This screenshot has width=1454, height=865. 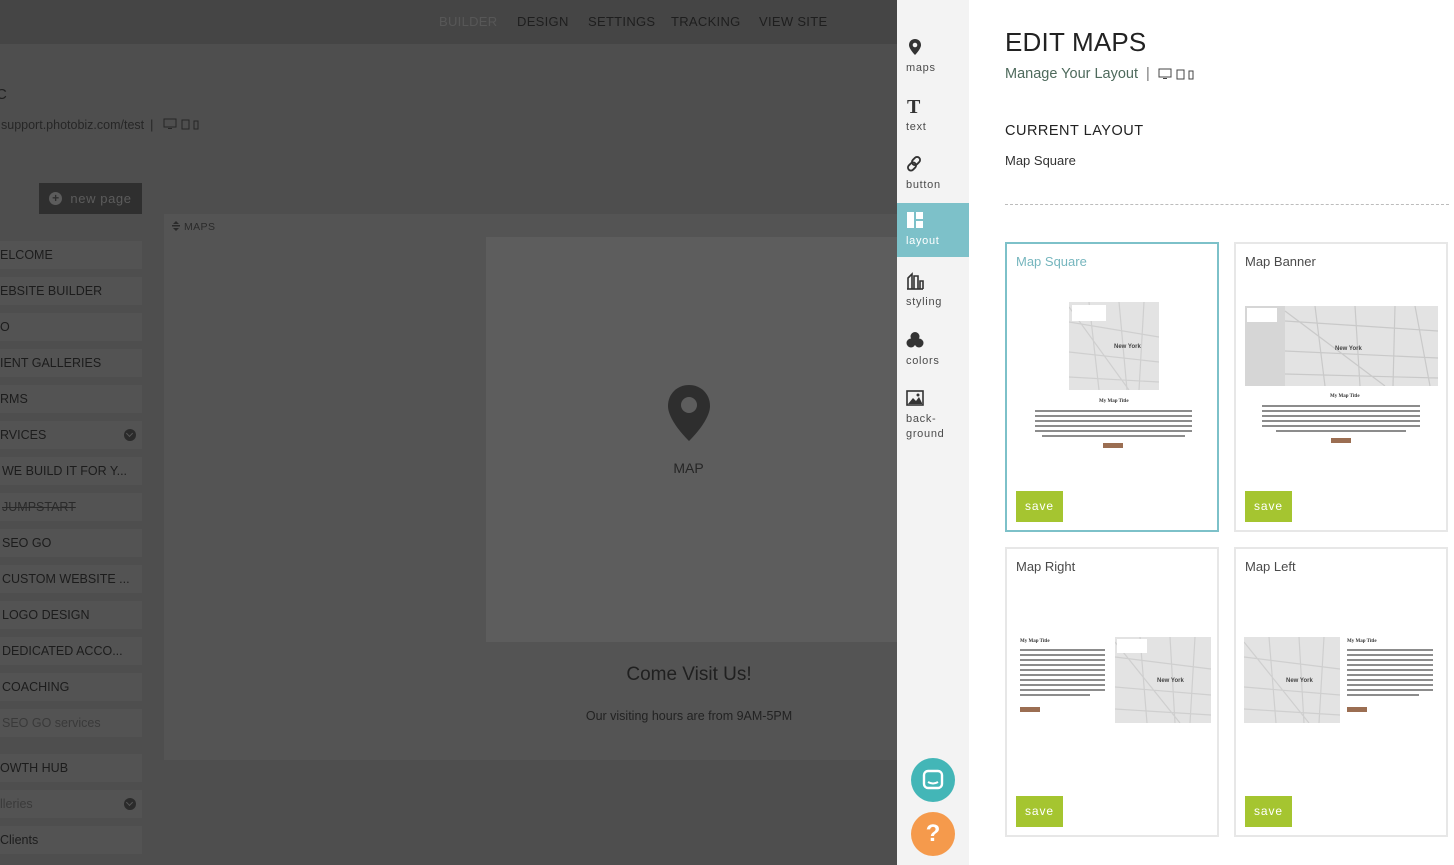 What do you see at coordinates (915, 398) in the screenshot?
I see `image-icon` at bounding box center [915, 398].